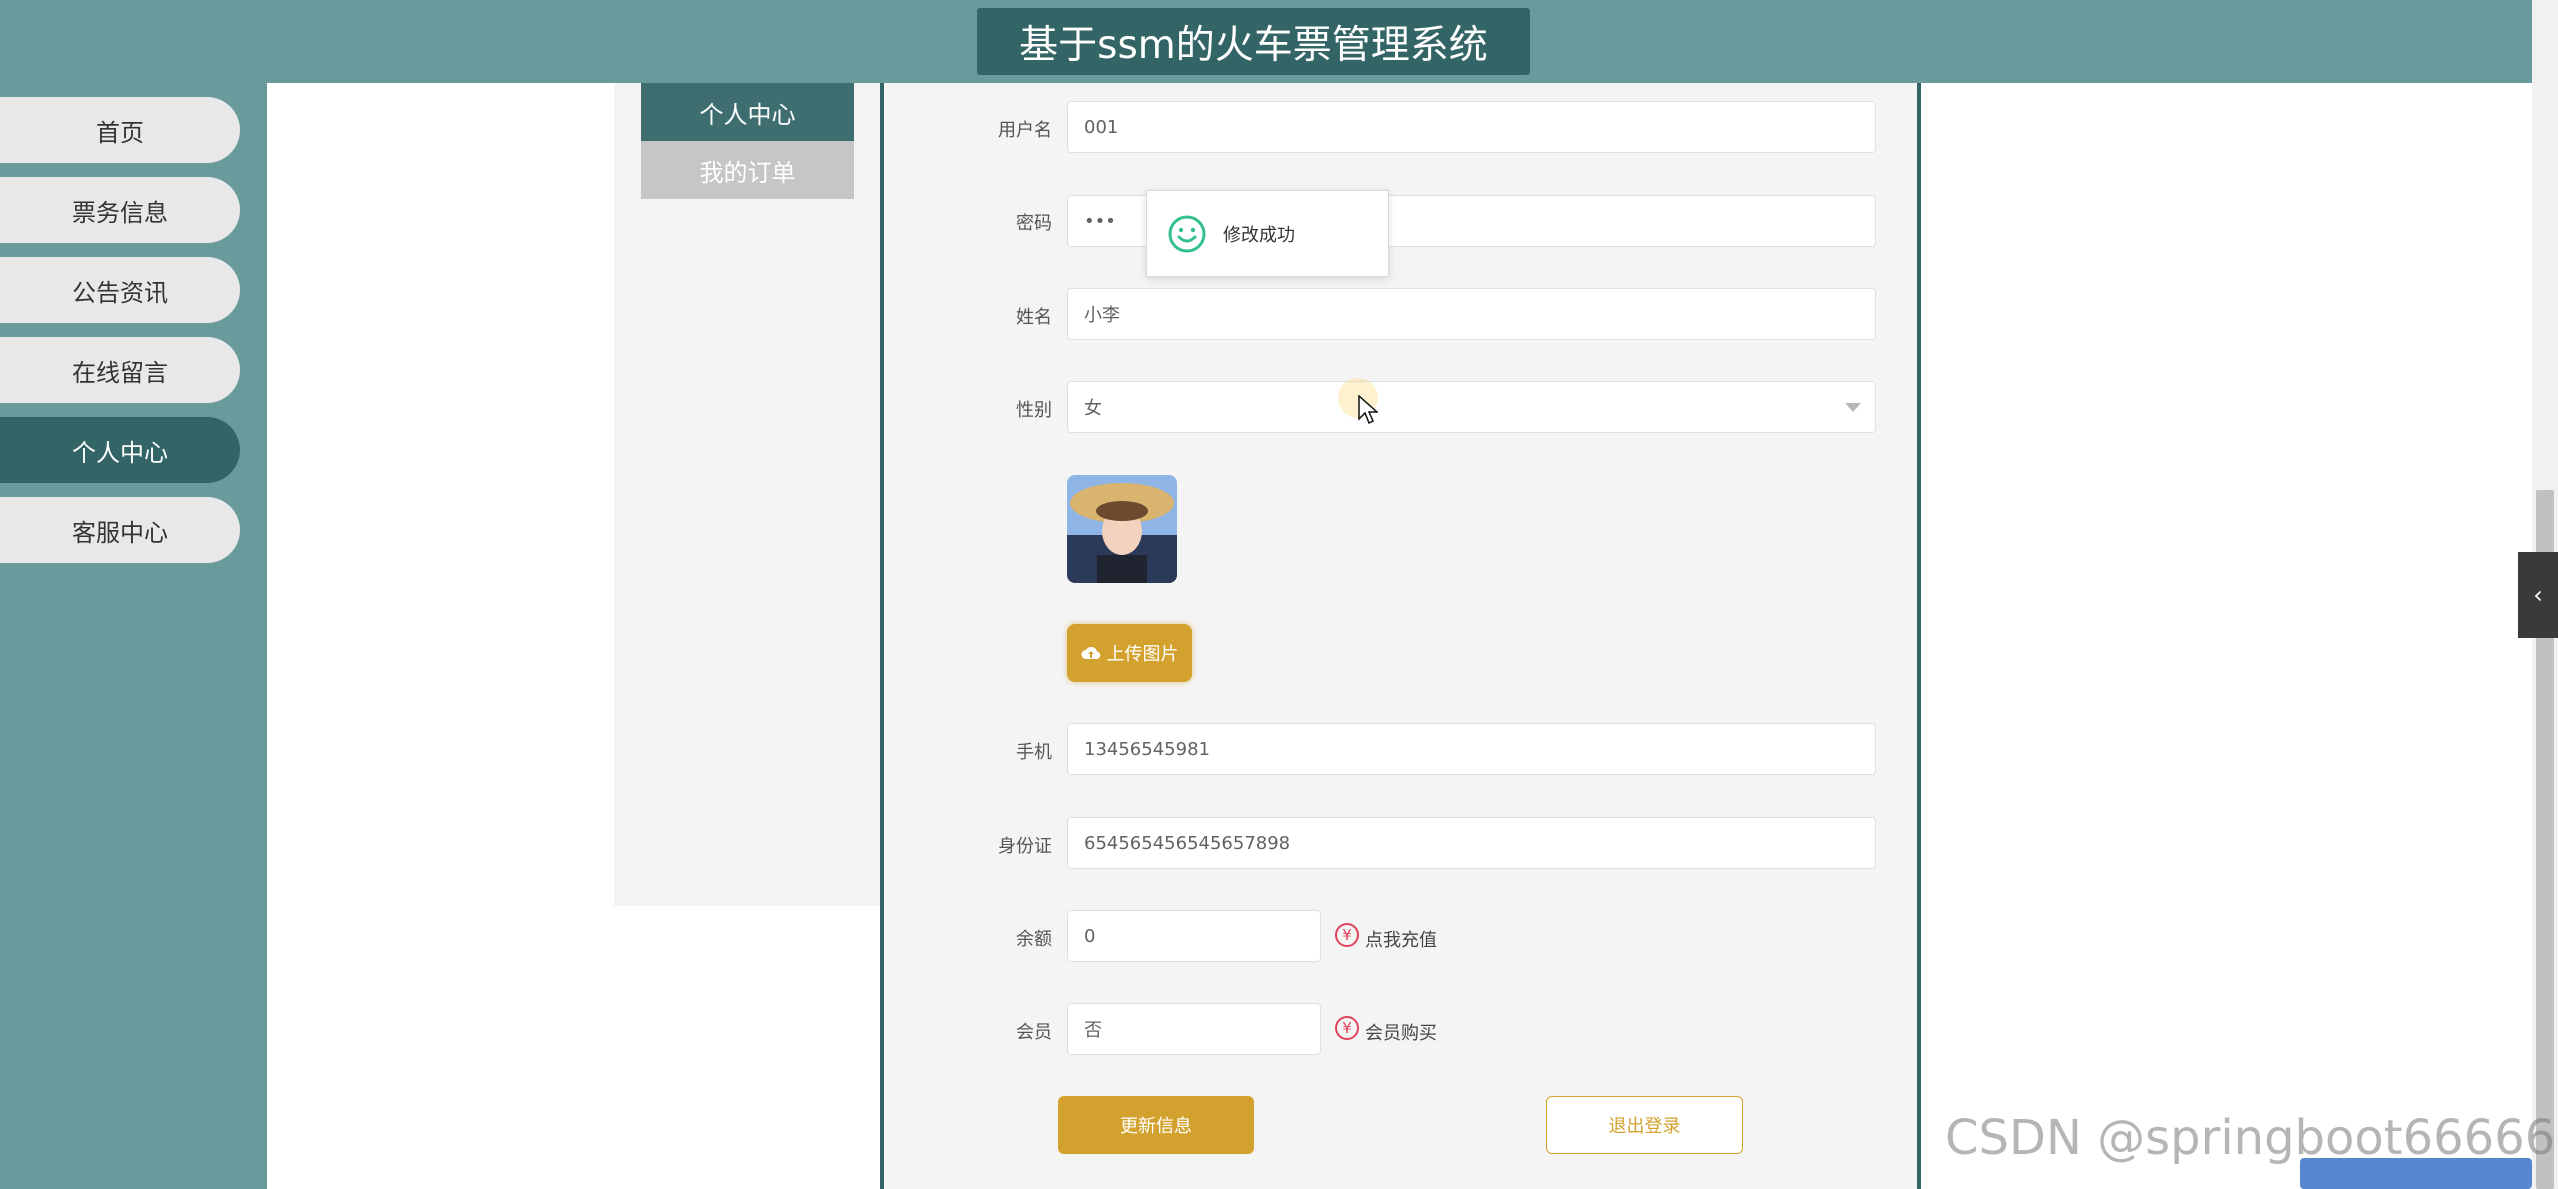 This screenshot has width=2558, height=1189. What do you see at coordinates (1471, 314) in the screenshot?
I see `name-input: 小李` at bounding box center [1471, 314].